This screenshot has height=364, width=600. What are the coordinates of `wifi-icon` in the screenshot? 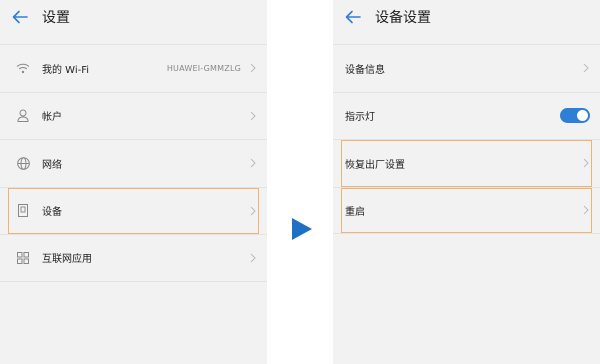 It's located at (23, 68).